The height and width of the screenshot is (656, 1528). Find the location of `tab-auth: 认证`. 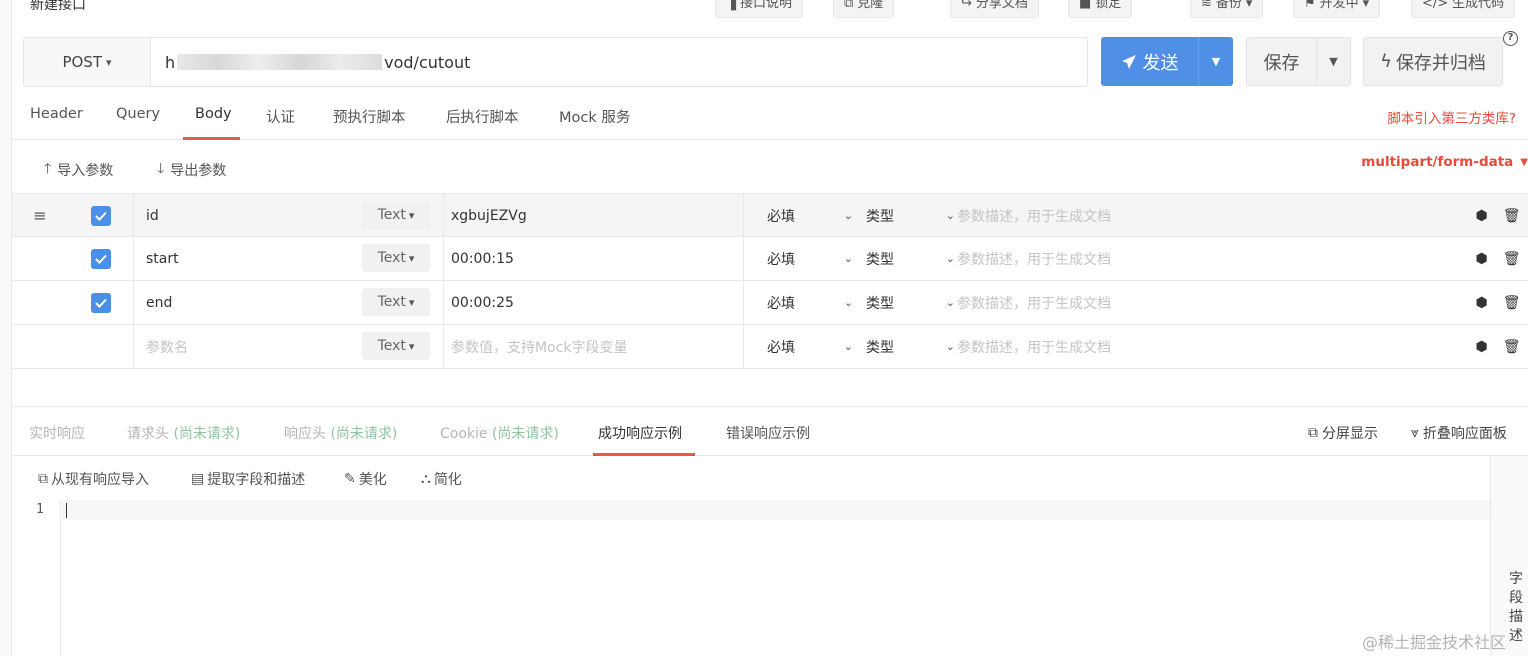

tab-auth: 认证 is located at coordinates (280, 116).